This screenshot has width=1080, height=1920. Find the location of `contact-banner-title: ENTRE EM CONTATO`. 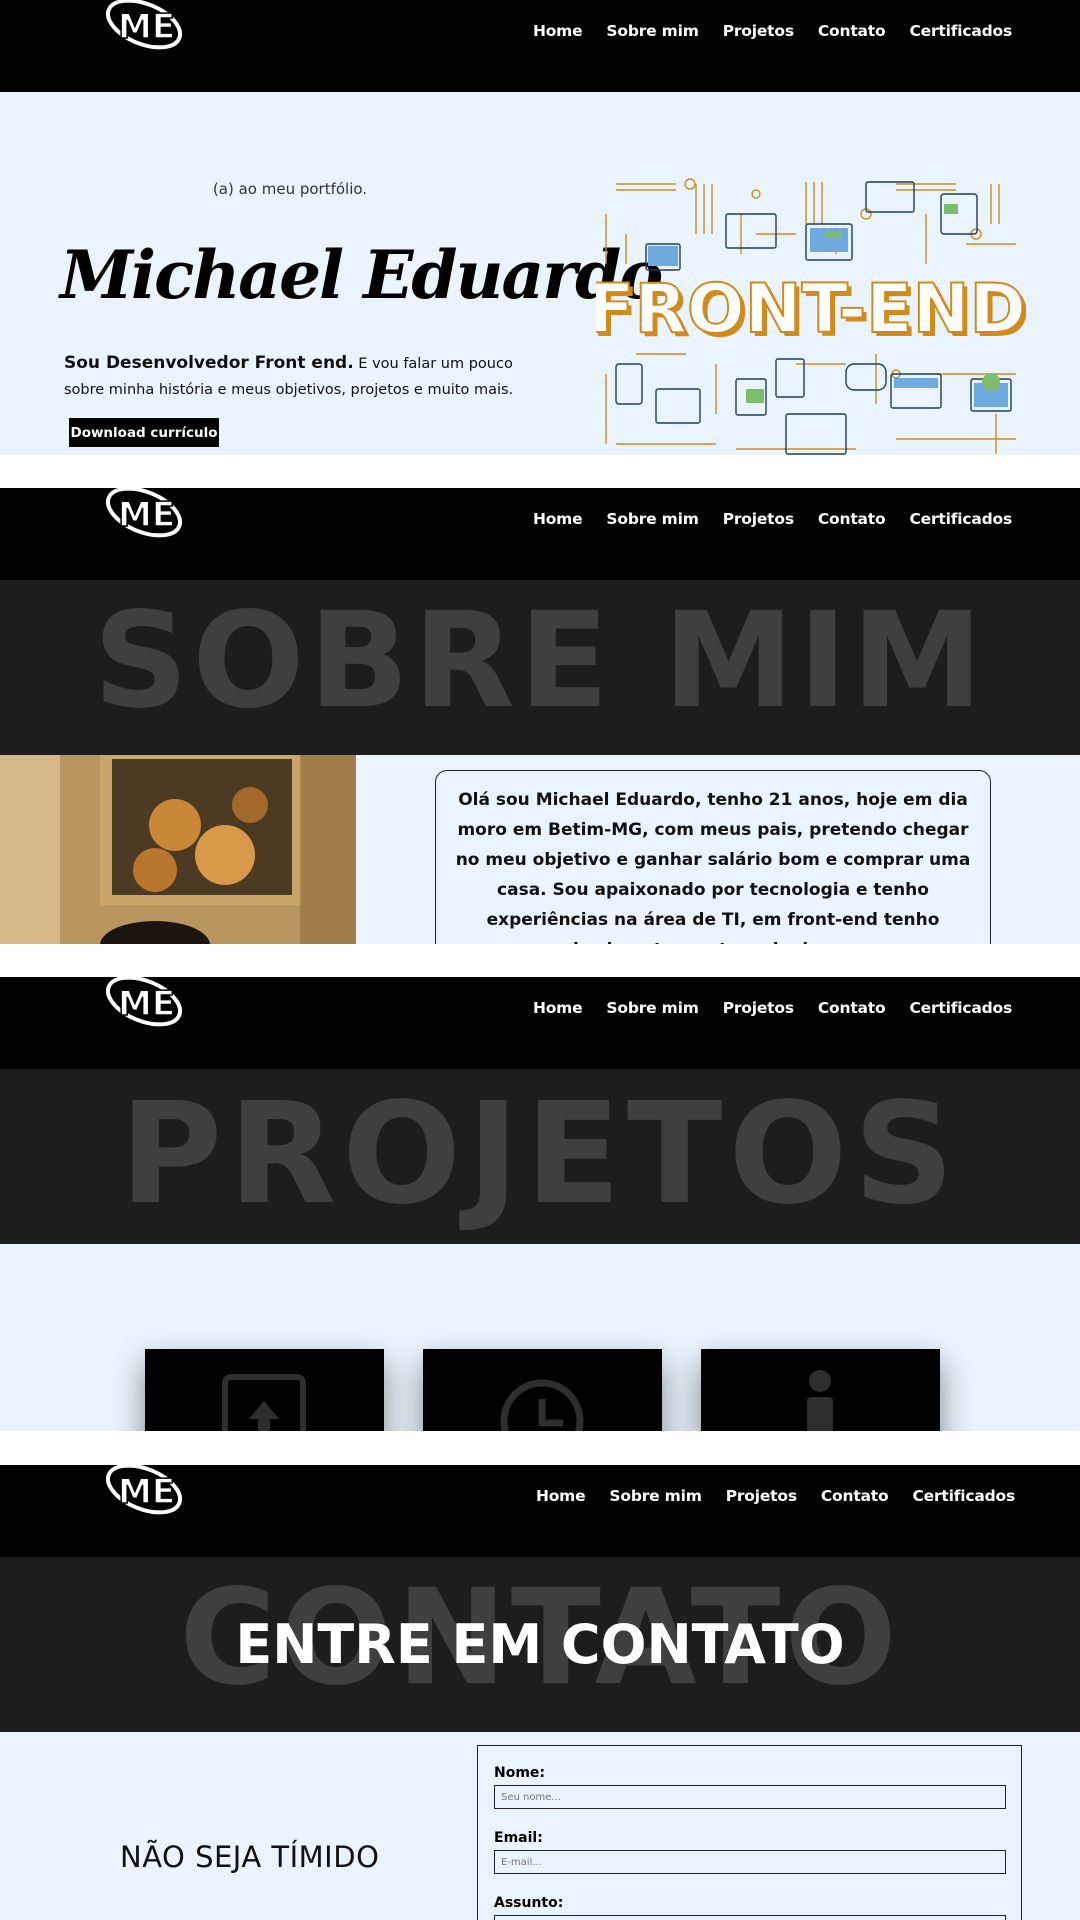

contact-banner-title: ENTRE EM CONTATO is located at coordinates (540, 1644).